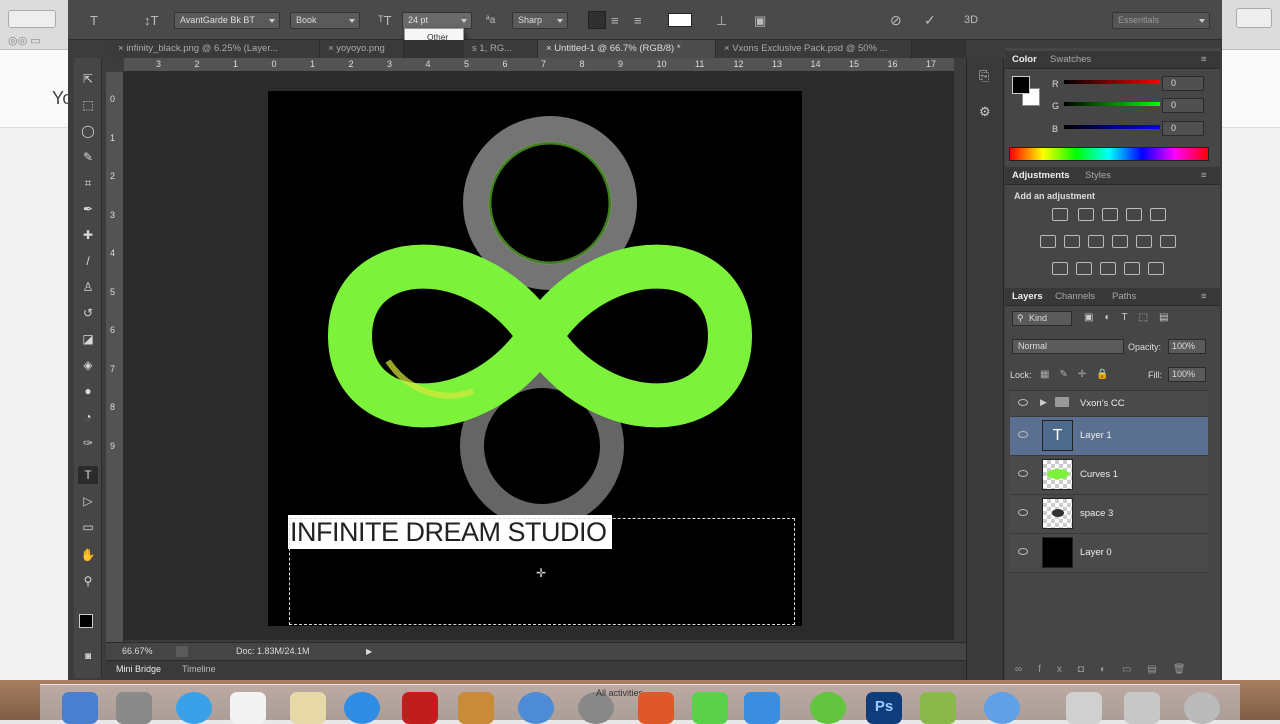  I want to click on type-tool-icon: T, so click(88, 475).